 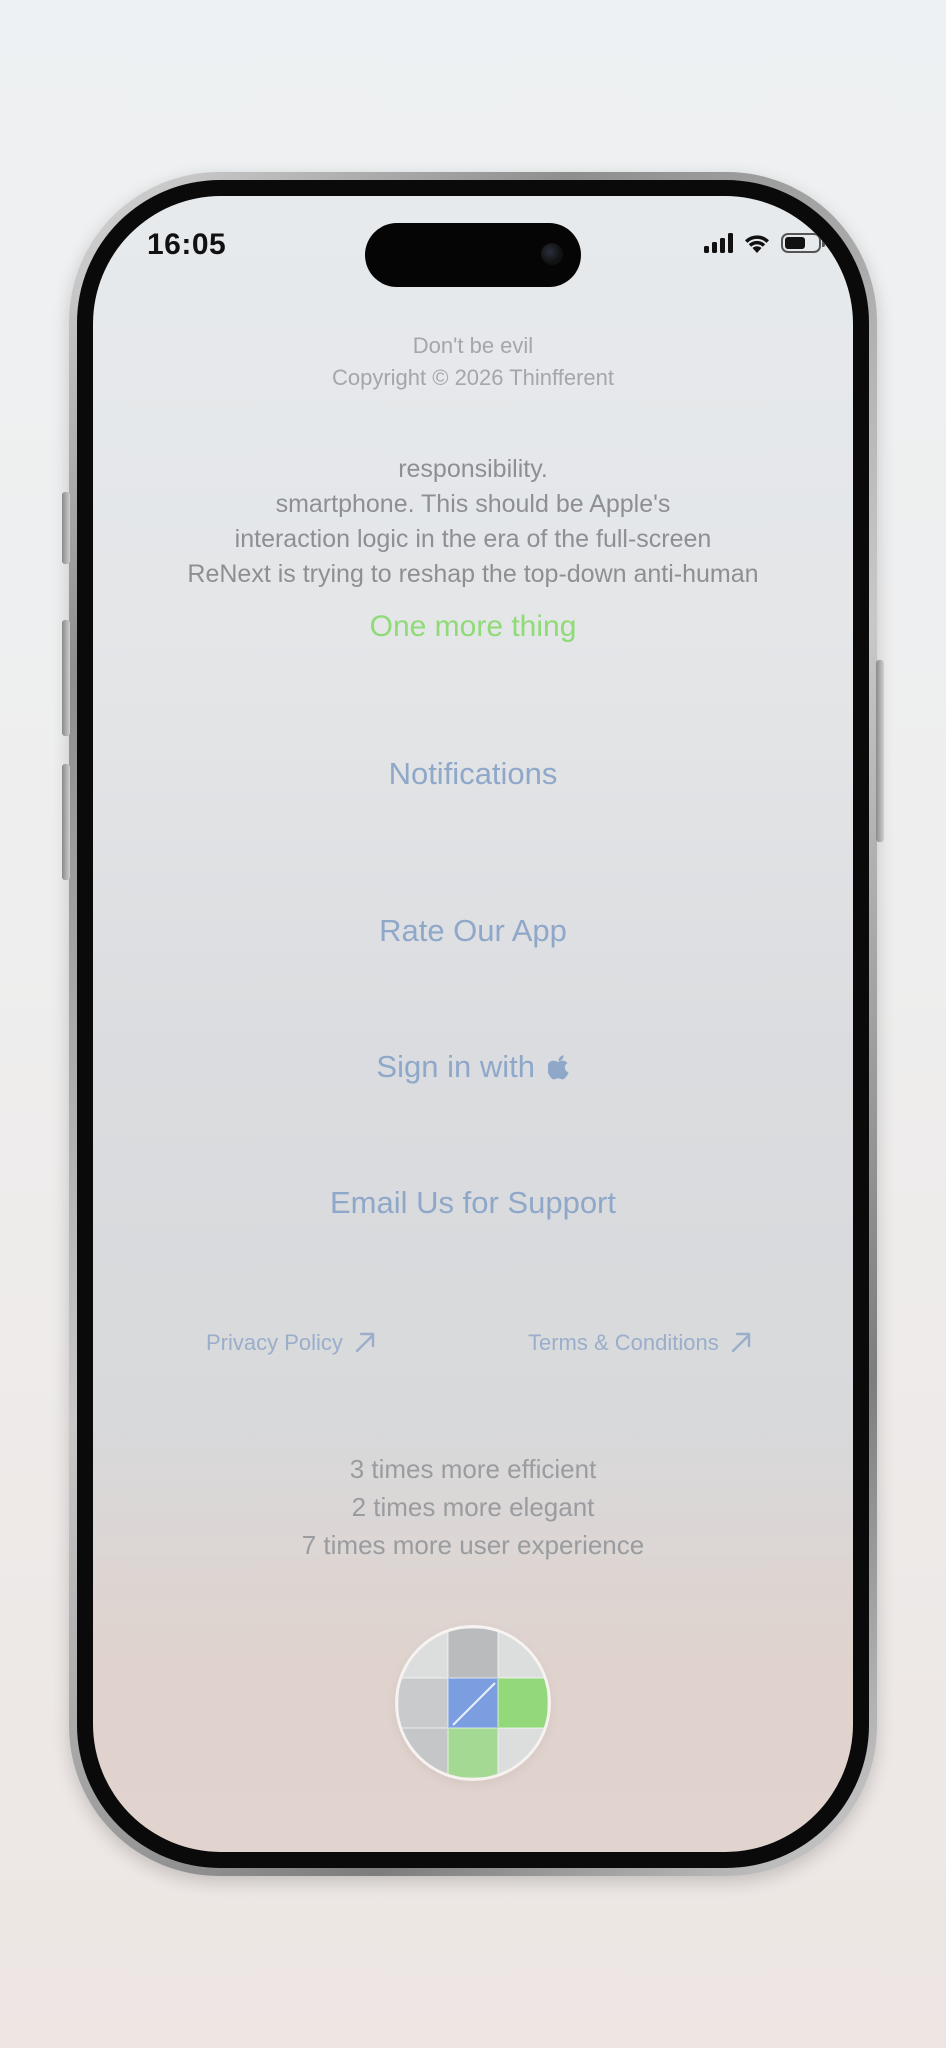 I want to click on stat-line: 7 times more user experience, so click(x=473, y=1545).